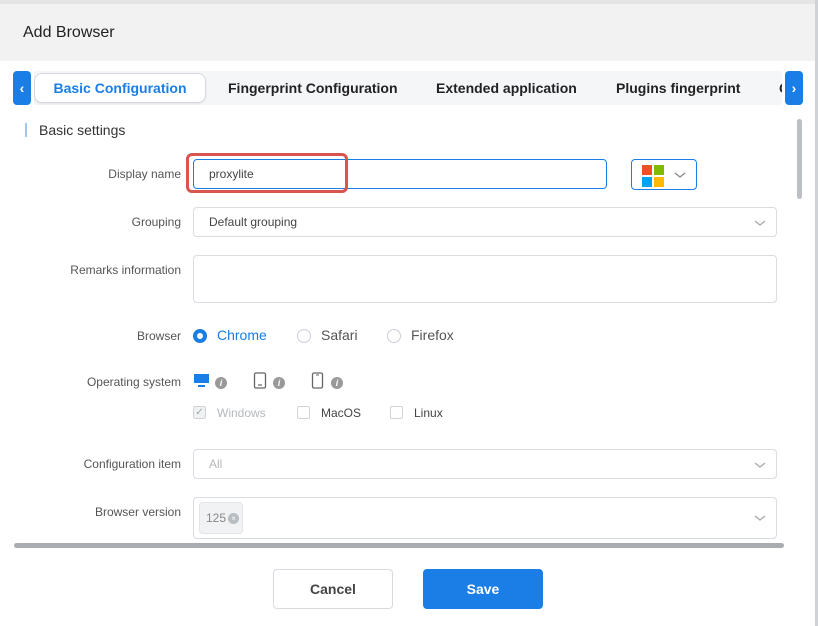 The height and width of the screenshot is (626, 818). What do you see at coordinates (75, 130) in the screenshot?
I see `section-title: Basic settings` at bounding box center [75, 130].